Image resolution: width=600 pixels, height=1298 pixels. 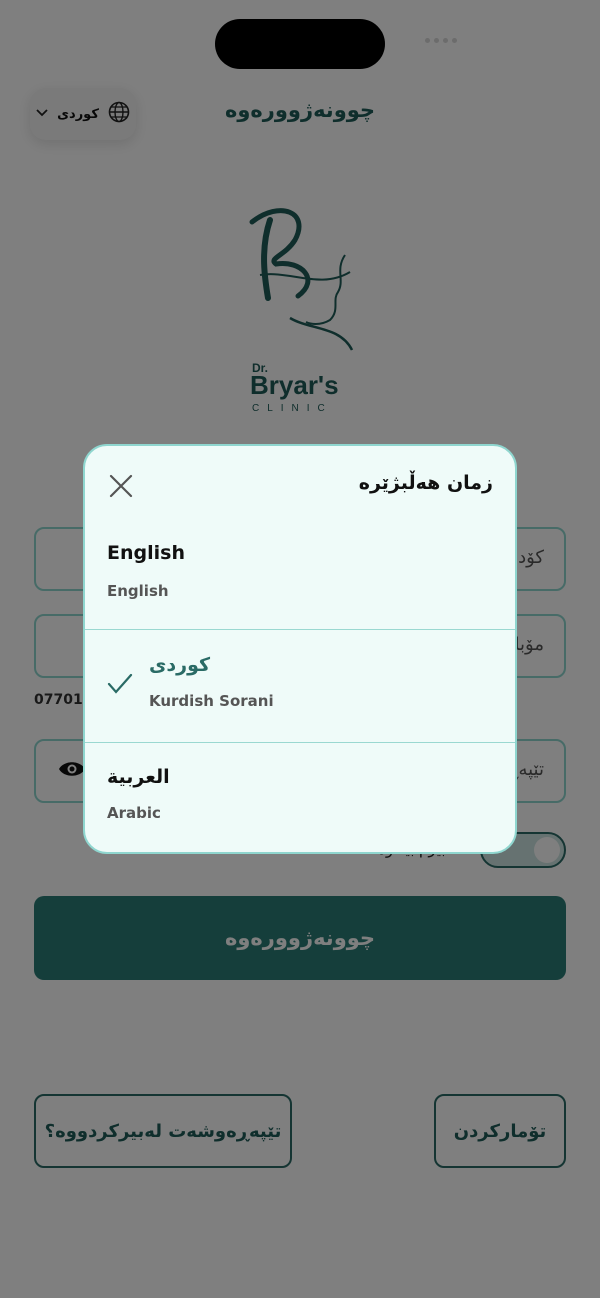 I want to click on option-subtitle: Kurdish Sorani, so click(x=211, y=701).